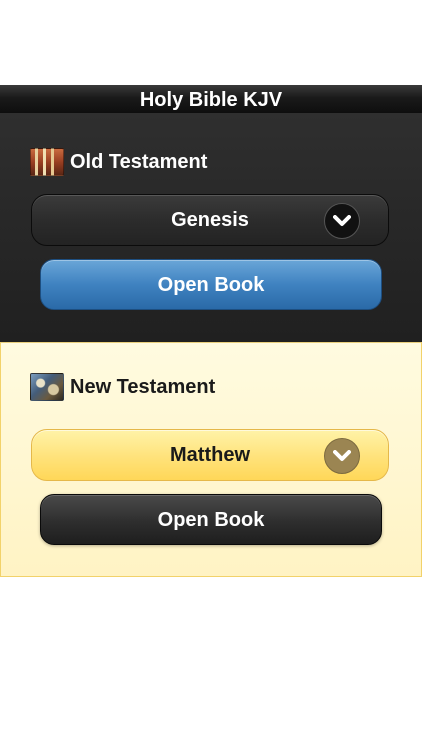  I want to click on old-testament-book-select: Genesis, so click(210, 220).